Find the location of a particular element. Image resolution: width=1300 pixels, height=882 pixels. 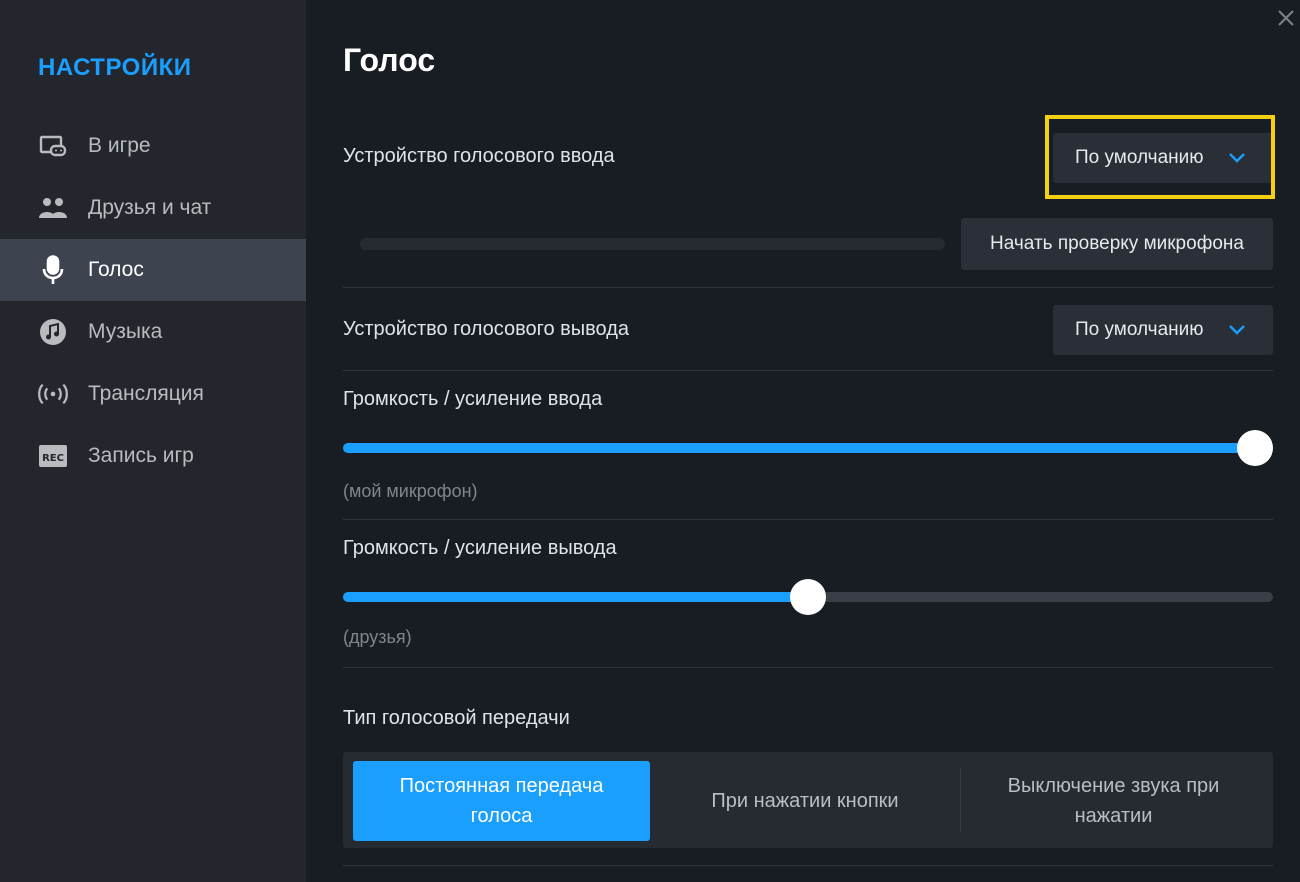

sidebar-item-label: Запись игр is located at coordinates (141, 455).